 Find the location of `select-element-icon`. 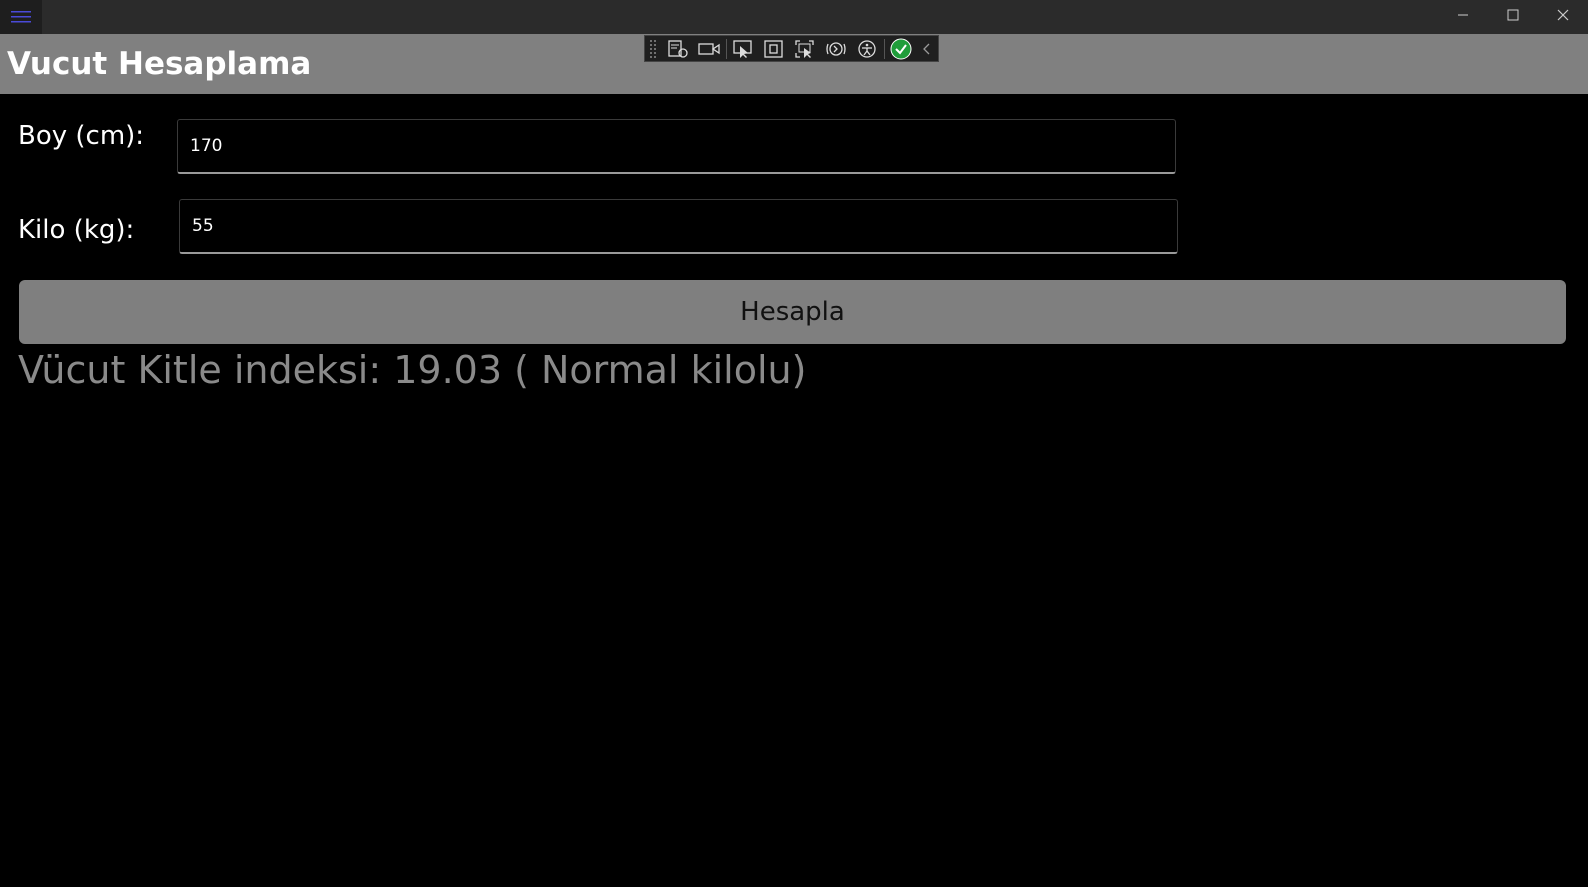

select-element-icon is located at coordinates (742, 48).